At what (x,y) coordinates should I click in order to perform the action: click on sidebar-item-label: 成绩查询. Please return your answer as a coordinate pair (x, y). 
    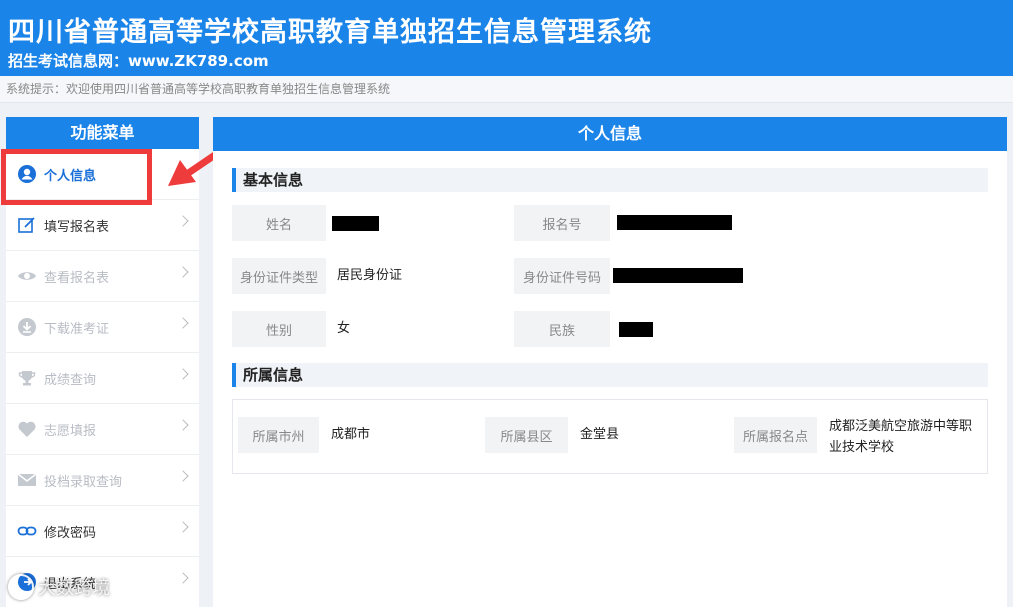
    Looking at the image, I should click on (70, 380).